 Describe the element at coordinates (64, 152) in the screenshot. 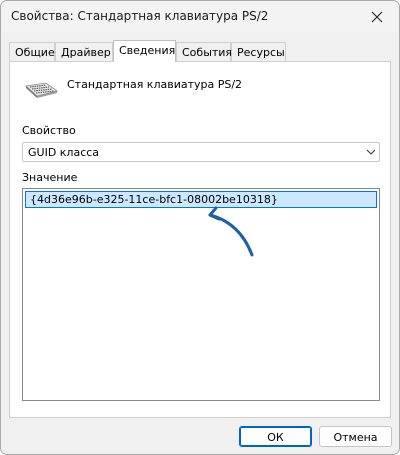

I see `property-select-value: GUID класса` at that location.